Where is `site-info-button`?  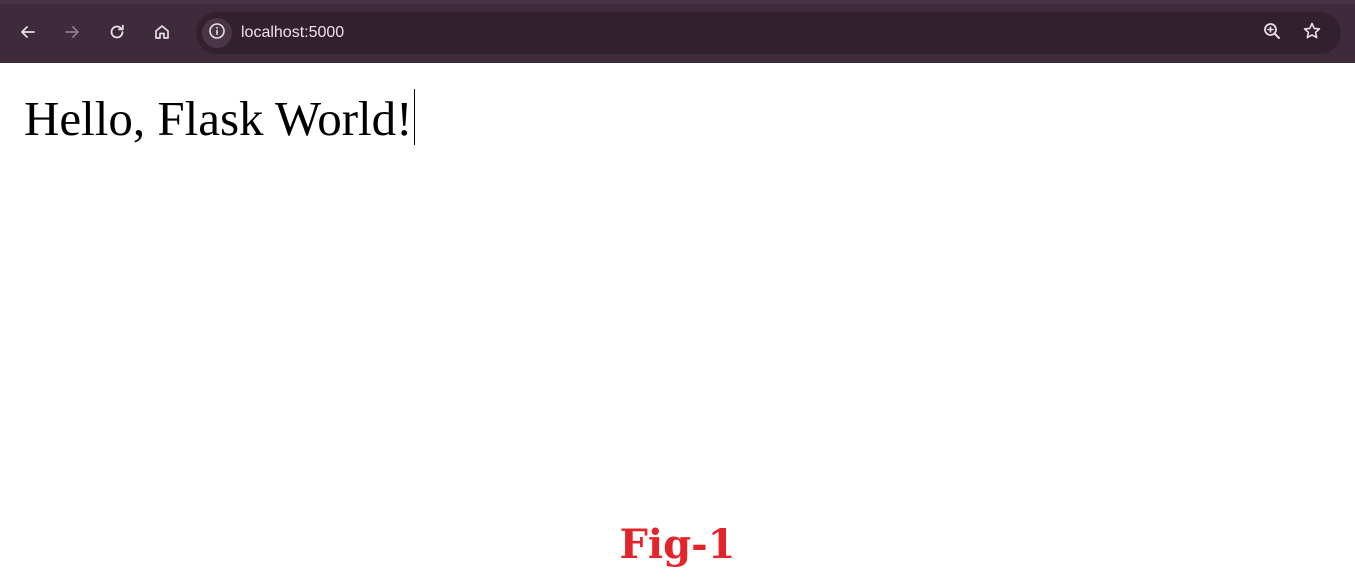 site-info-button is located at coordinates (217, 33).